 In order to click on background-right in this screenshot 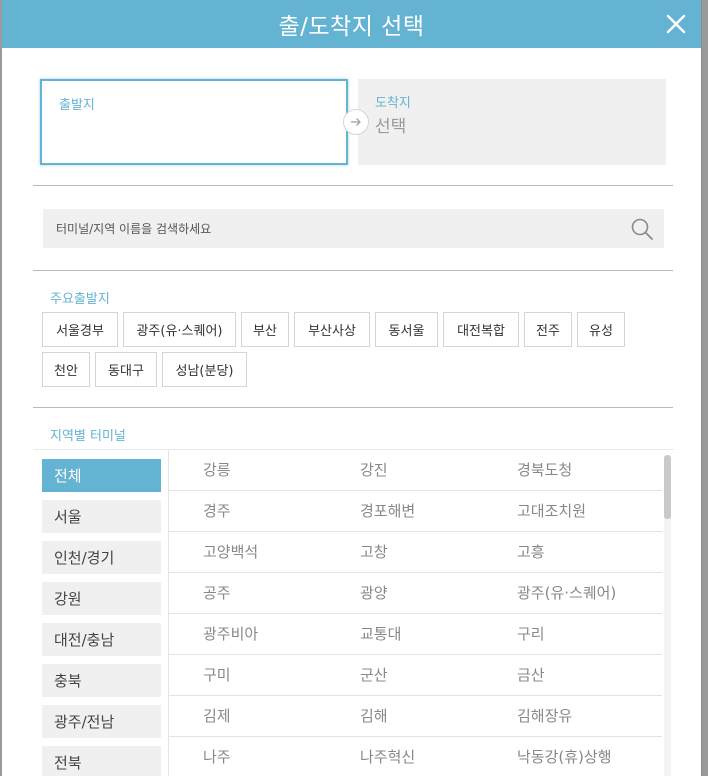, I will do `click(705, 388)`.